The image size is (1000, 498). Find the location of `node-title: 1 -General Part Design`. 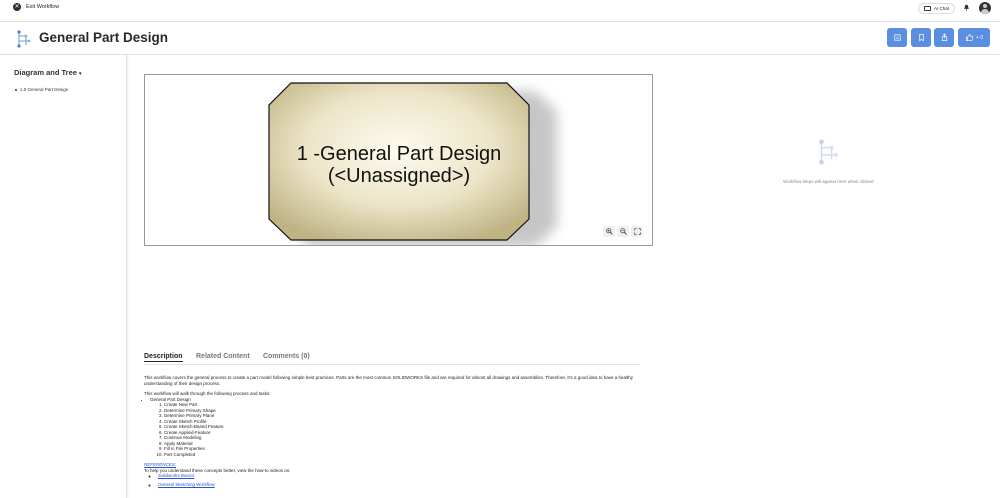

node-title: 1 -General Part Design is located at coordinates (399, 154).